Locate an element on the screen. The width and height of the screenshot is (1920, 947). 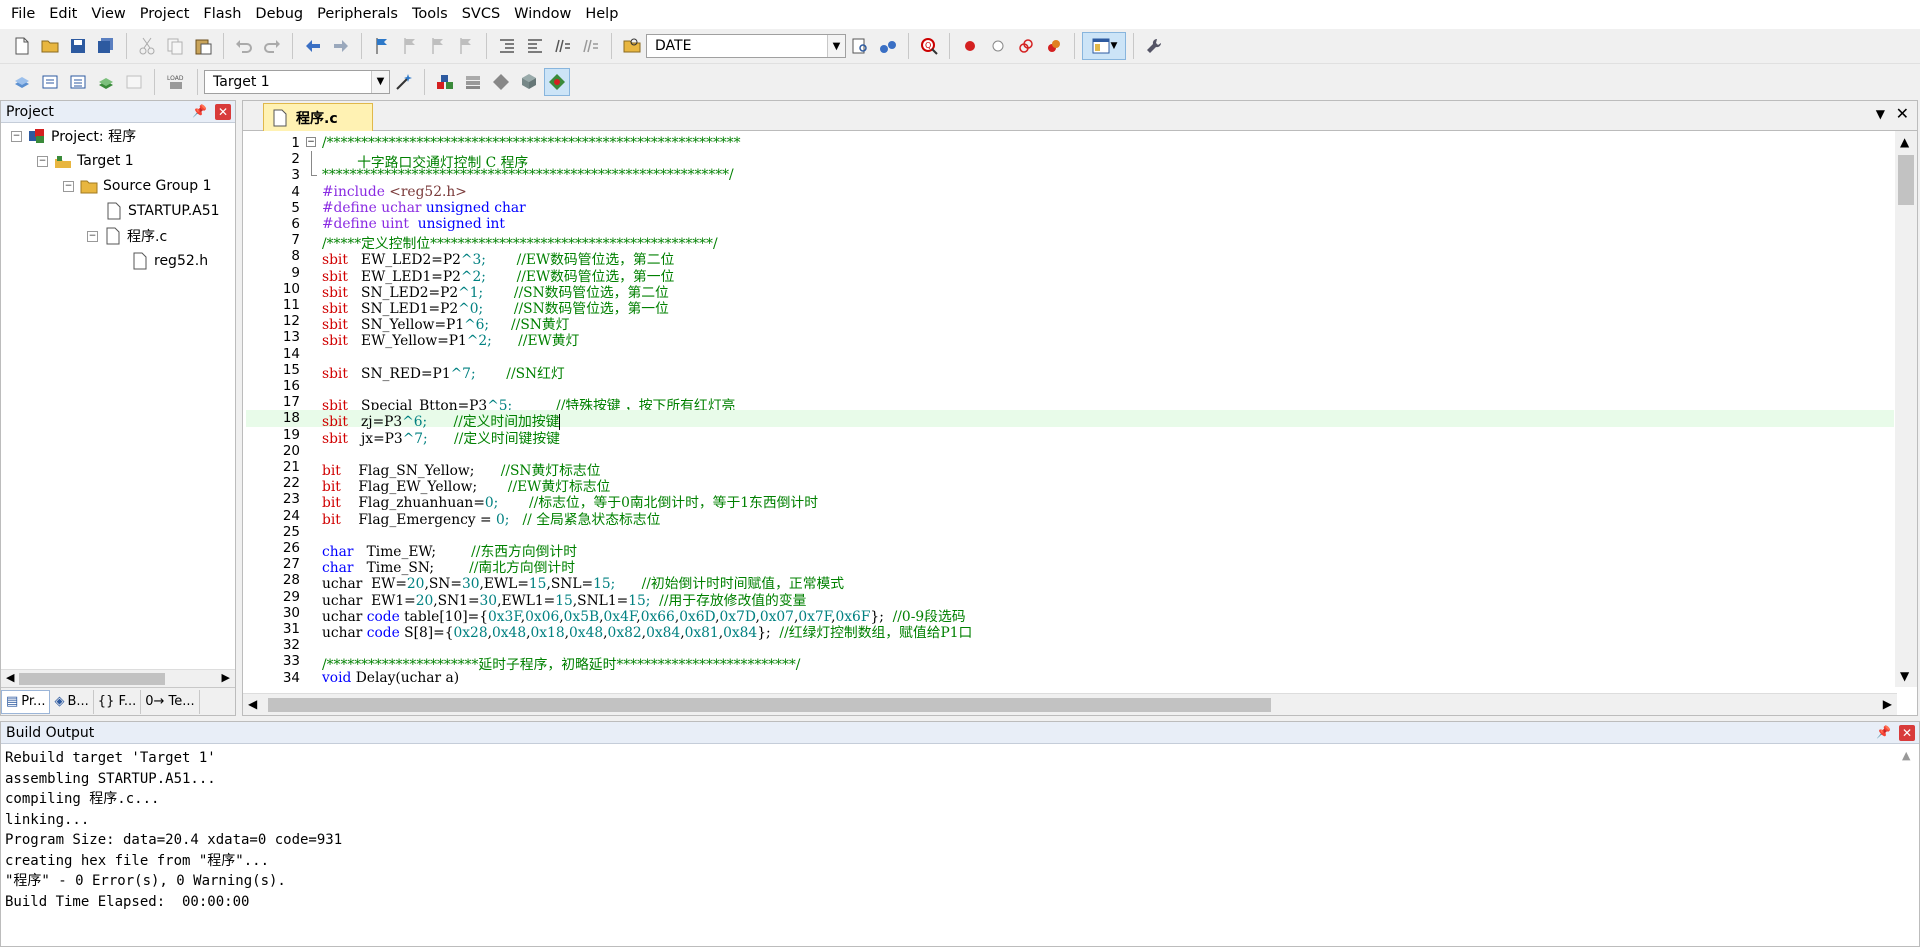
code-line: 34 void Delay(uchar a) is located at coordinates (1070, 678).